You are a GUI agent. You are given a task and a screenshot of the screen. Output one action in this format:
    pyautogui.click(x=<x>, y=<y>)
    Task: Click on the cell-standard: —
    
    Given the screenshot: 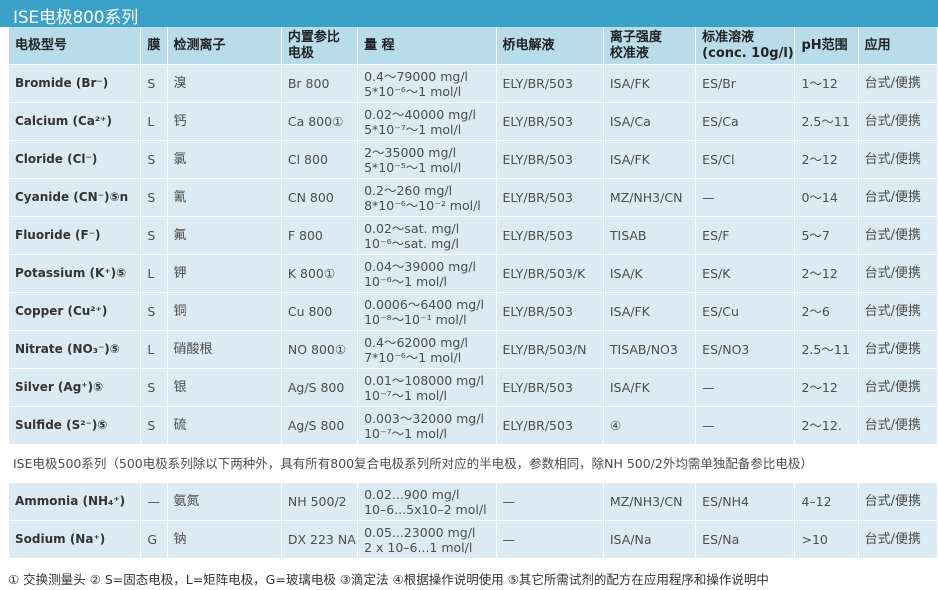 What is the action you would take?
    pyautogui.click(x=745, y=197)
    